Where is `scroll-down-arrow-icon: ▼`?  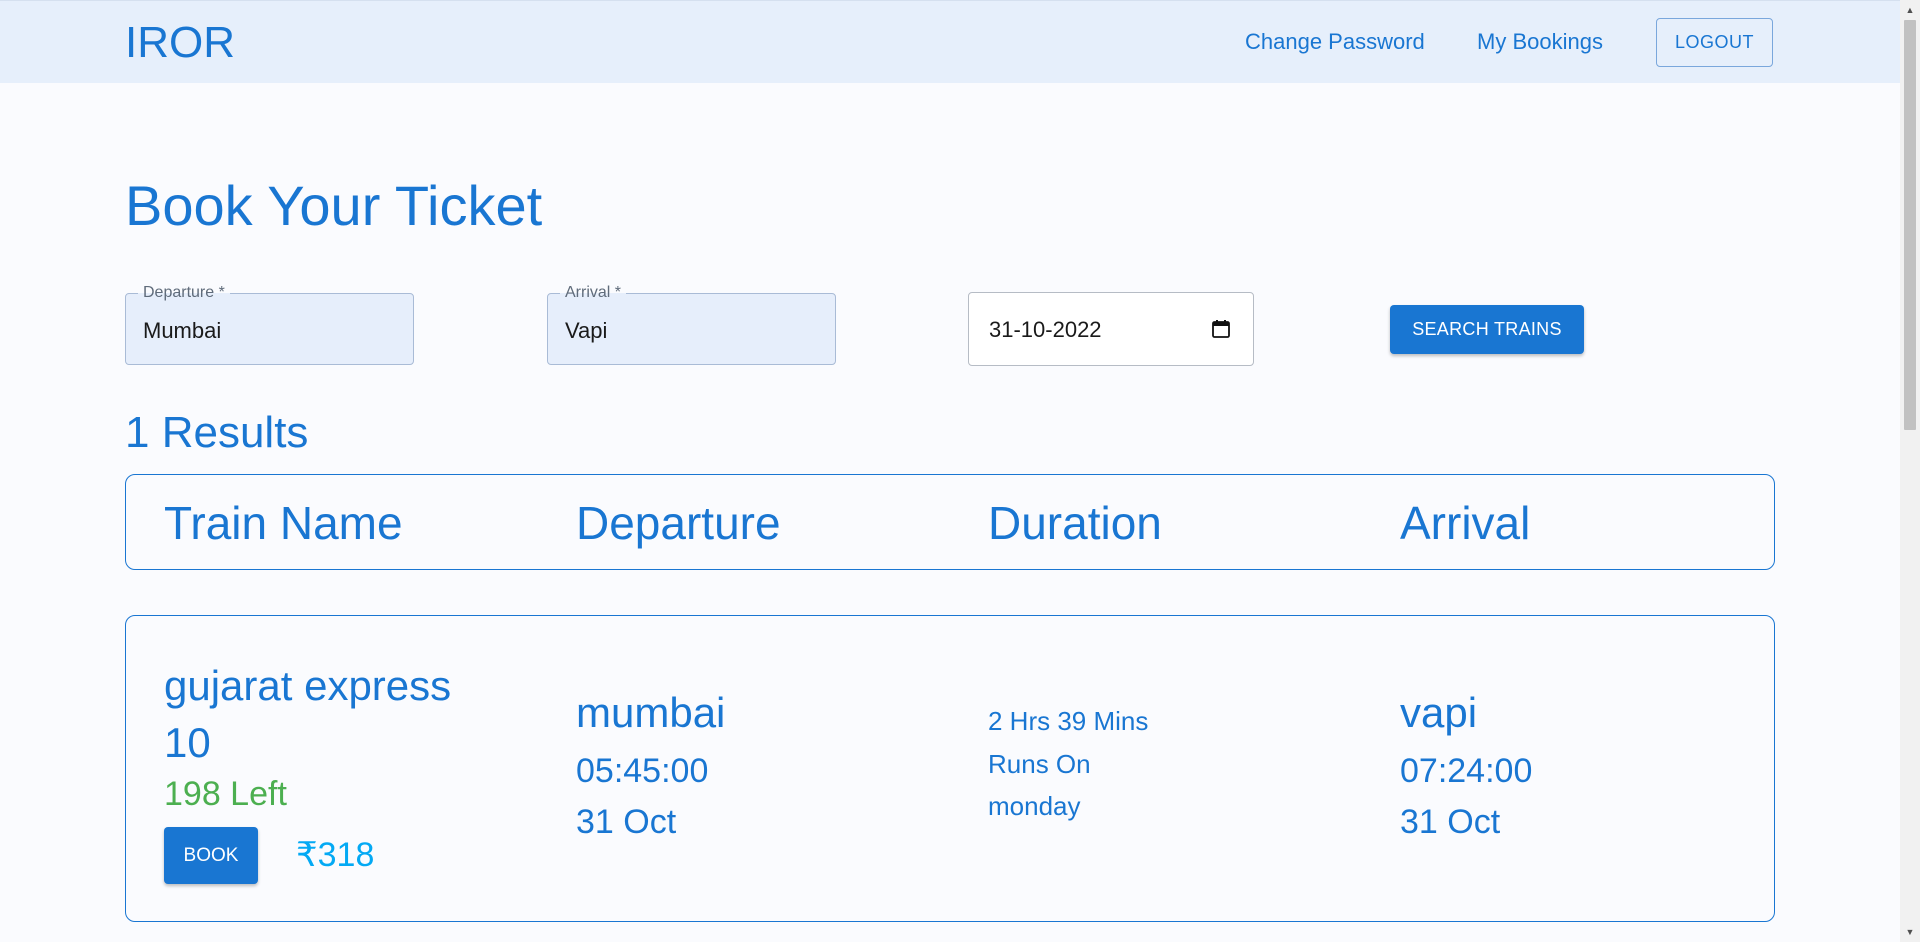
scroll-down-arrow-icon: ▼ is located at coordinates (1910, 932).